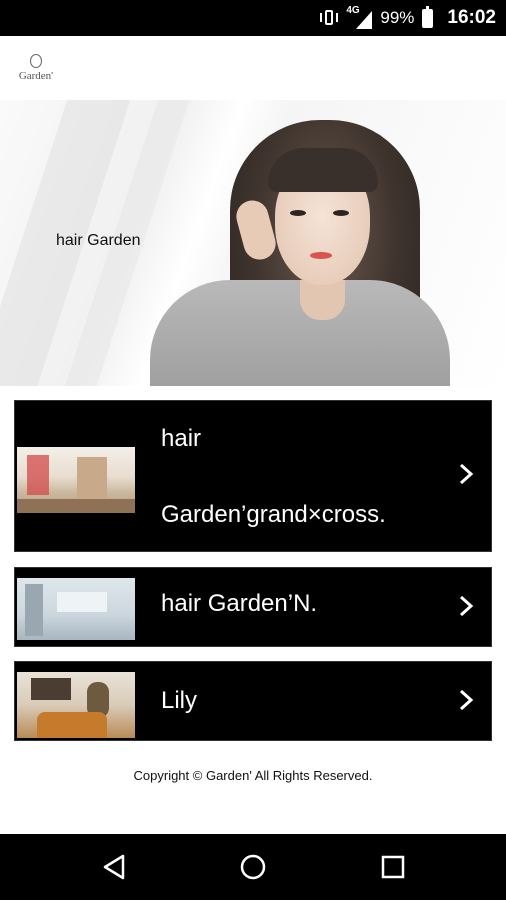 The width and height of the screenshot is (506, 900). What do you see at coordinates (329, 18) in the screenshot?
I see `vibrate-icon` at bounding box center [329, 18].